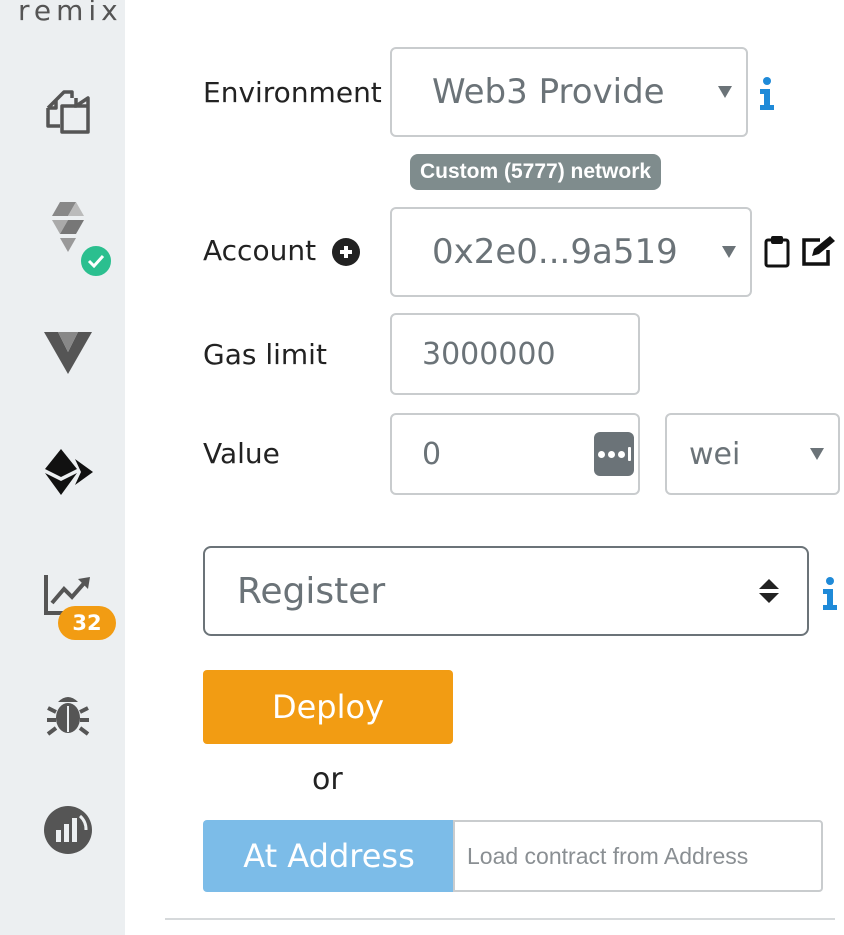 The height and width of the screenshot is (935, 844). Describe the element at coordinates (500, 919) in the screenshot. I see `divider` at that location.